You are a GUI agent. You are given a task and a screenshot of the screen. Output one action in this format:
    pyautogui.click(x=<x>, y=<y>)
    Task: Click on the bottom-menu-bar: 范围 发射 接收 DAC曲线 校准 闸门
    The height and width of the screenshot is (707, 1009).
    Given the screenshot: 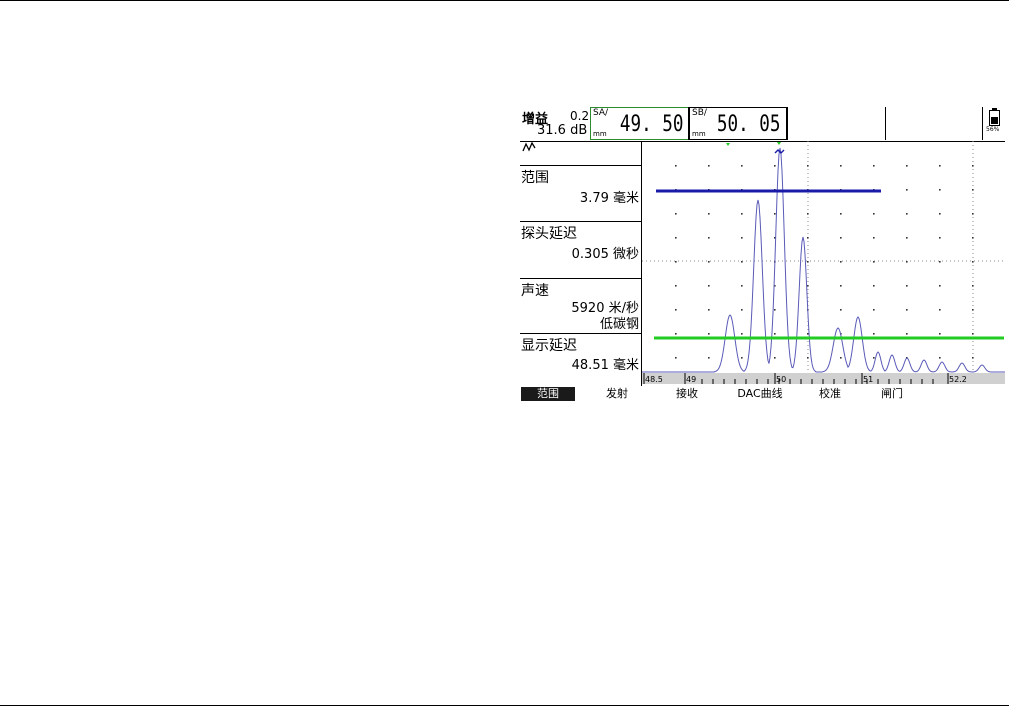 What is the action you would take?
    pyautogui.click(x=762, y=393)
    